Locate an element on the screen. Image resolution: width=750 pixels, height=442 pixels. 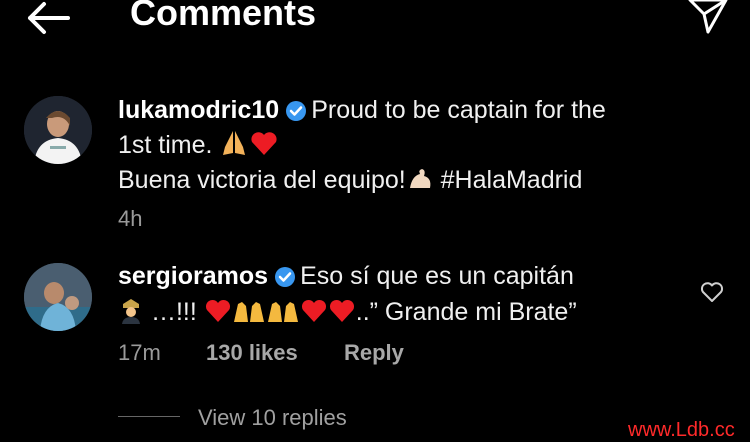
comment-text: …!!! is located at coordinates (173, 312).